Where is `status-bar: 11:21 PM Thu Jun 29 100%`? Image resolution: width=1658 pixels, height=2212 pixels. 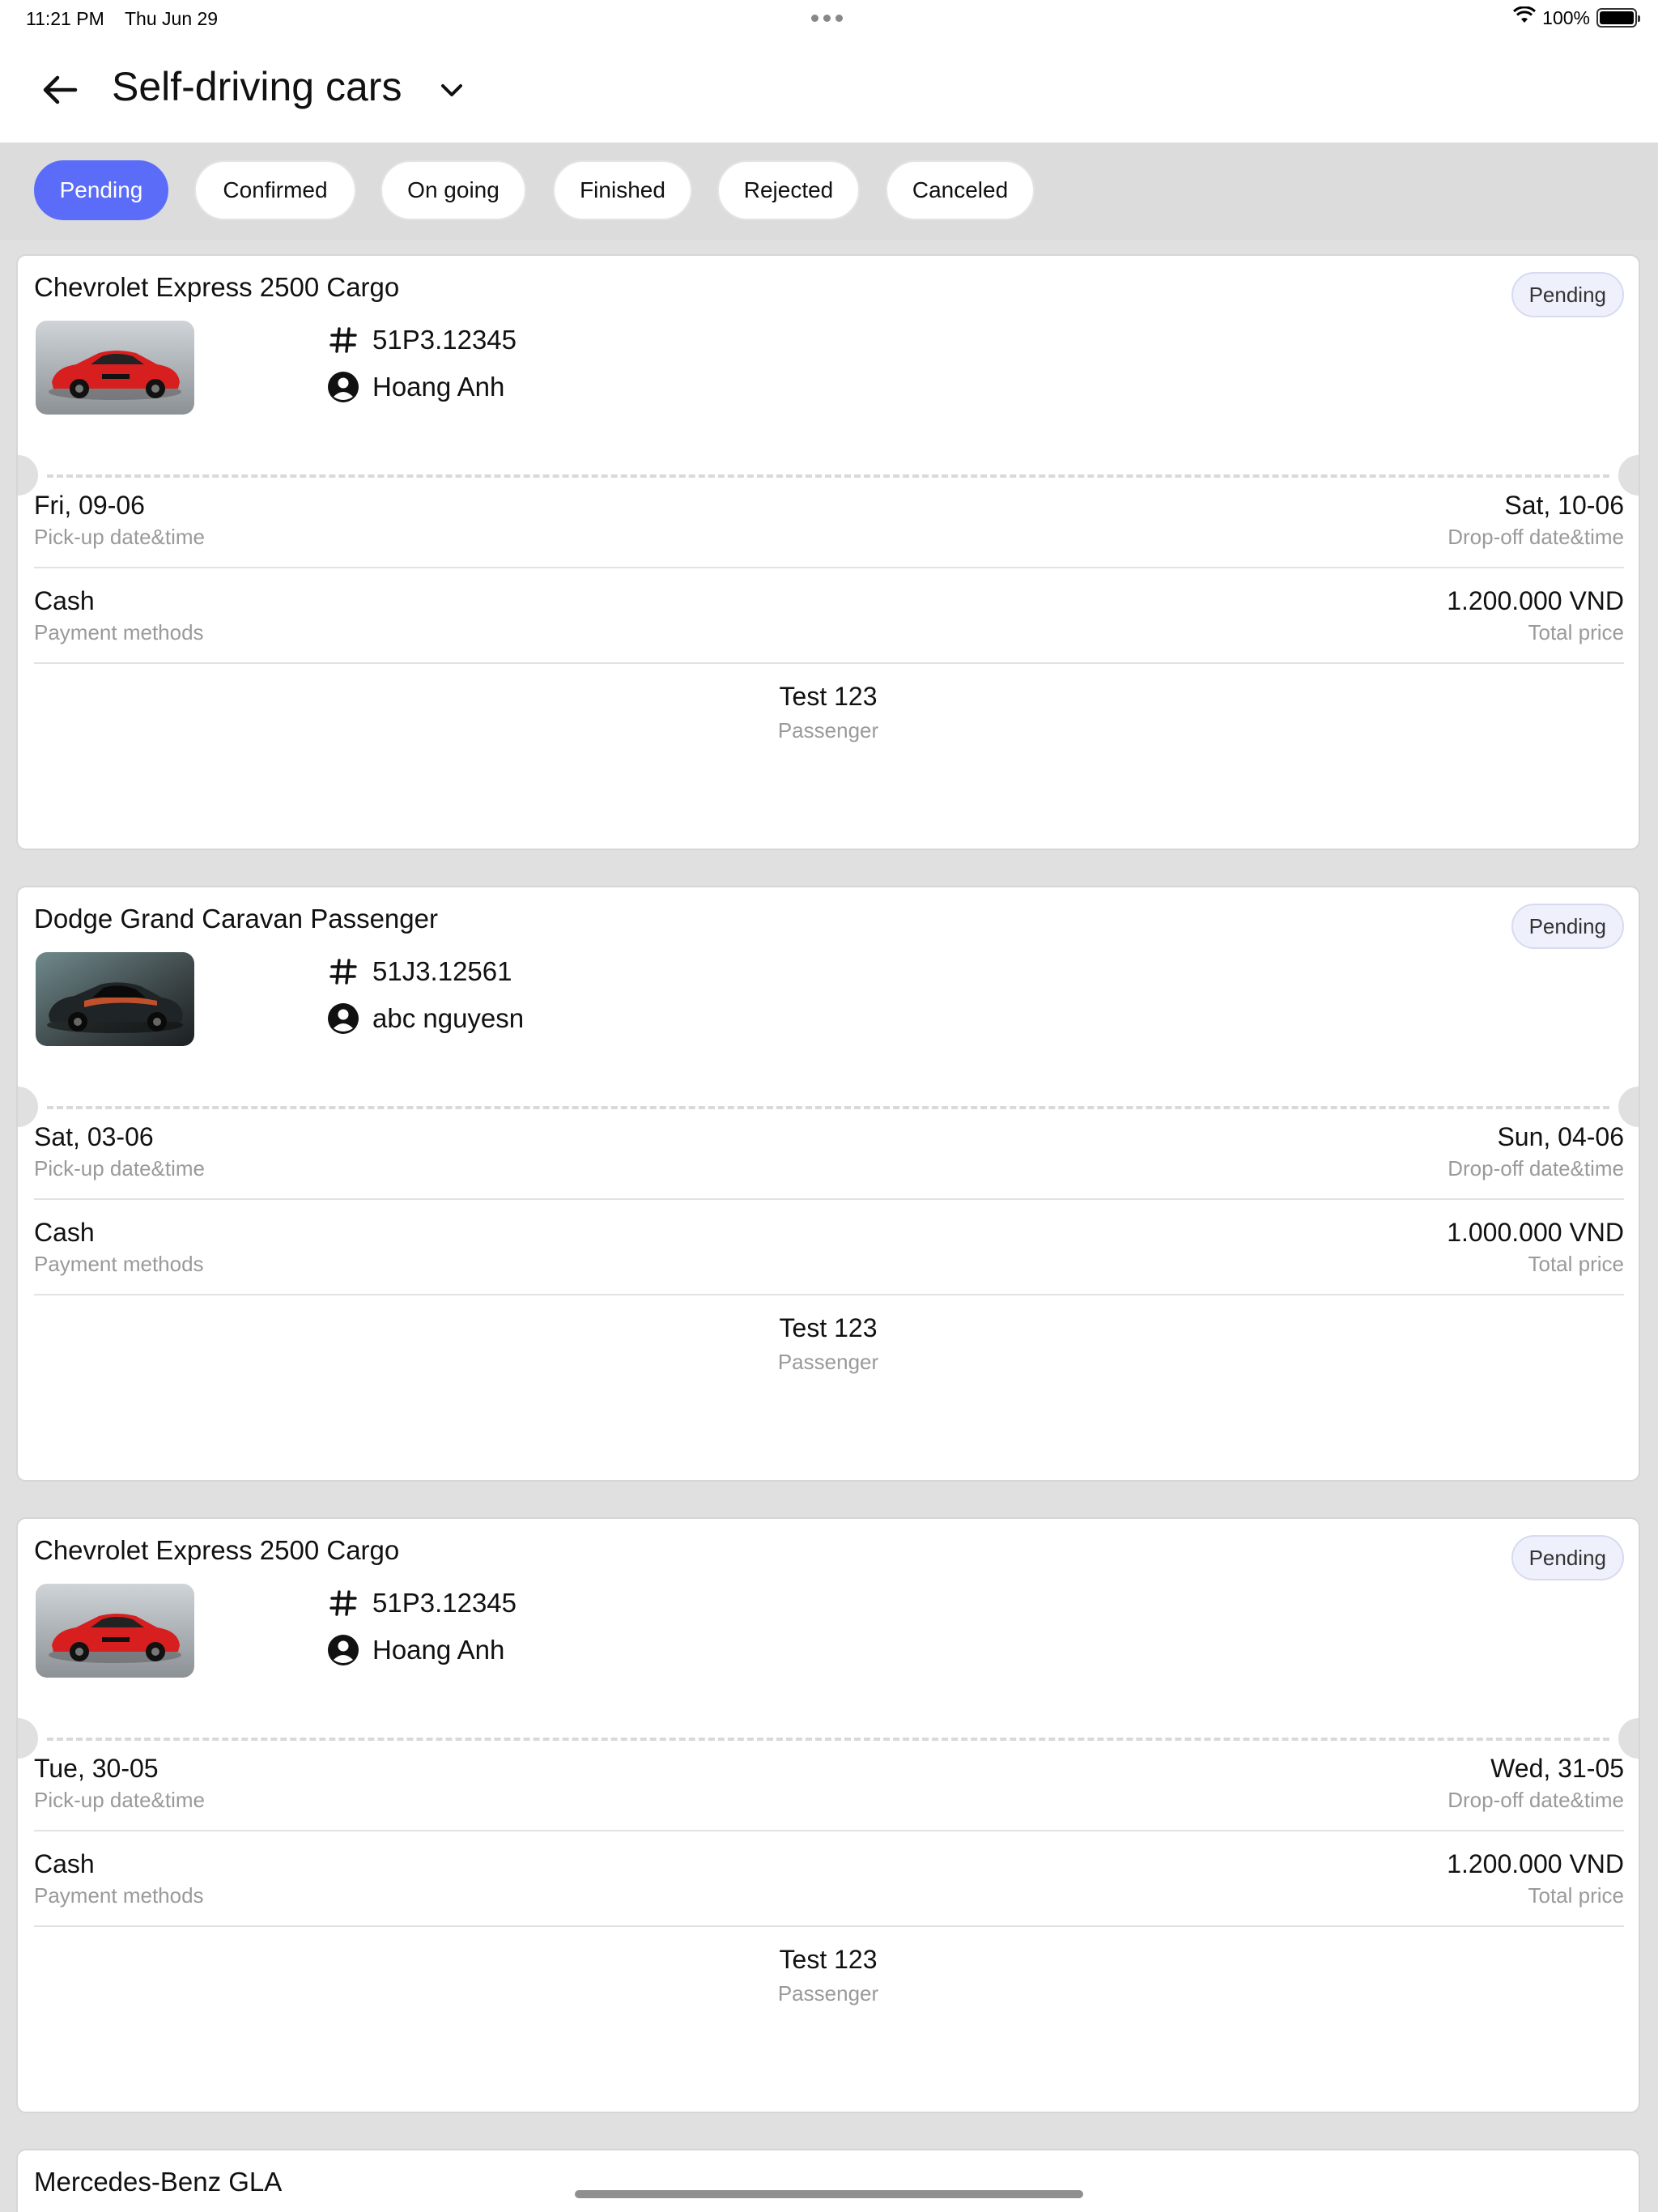 status-bar: 11:21 PM Thu Jun 29 100% is located at coordinates (829, 19).